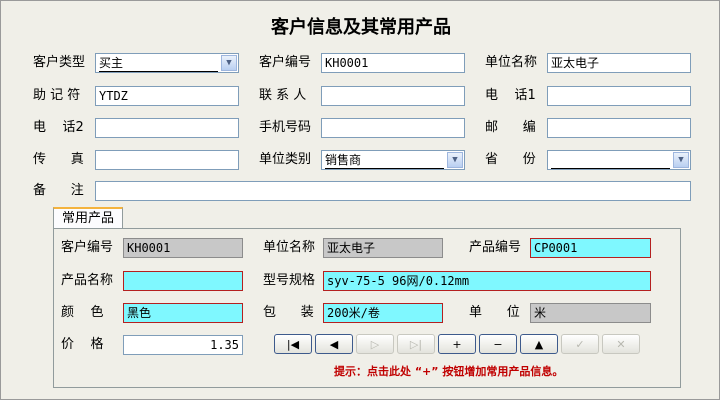  What do you see at coordinates (511, 62) in the screenshot?
I see `company-name-label: 单位名称` at bounding box center [511, 62].